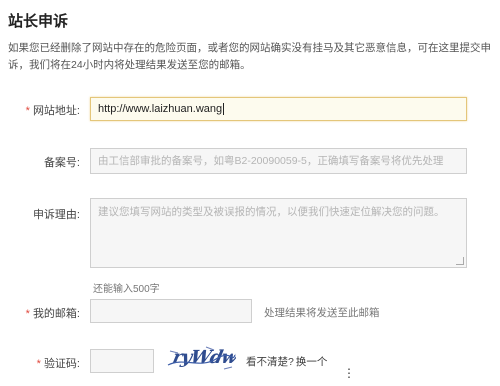 Image resolution: width=500 pixels, height=386 pixels. I want to click on text-caret, so click(224, 109).